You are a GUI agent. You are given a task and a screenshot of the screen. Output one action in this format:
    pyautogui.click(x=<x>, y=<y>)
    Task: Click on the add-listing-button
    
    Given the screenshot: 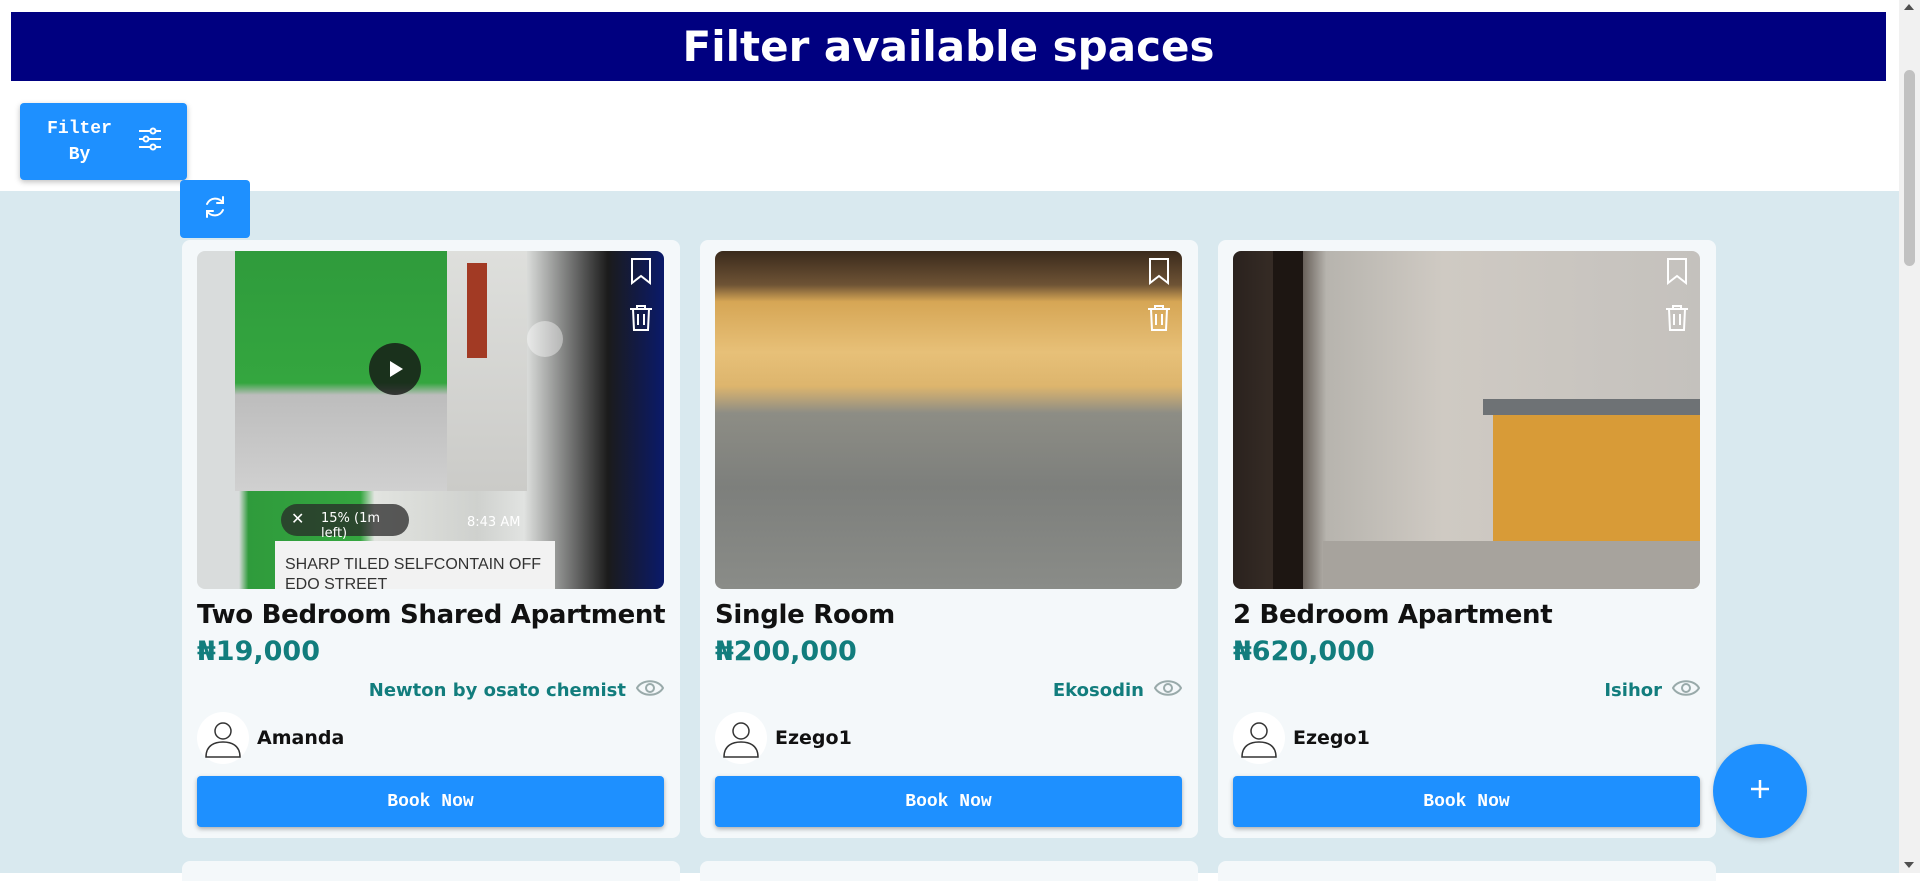 What is the action you would take?
    pyautogui.click(x=1760, y=791)
    